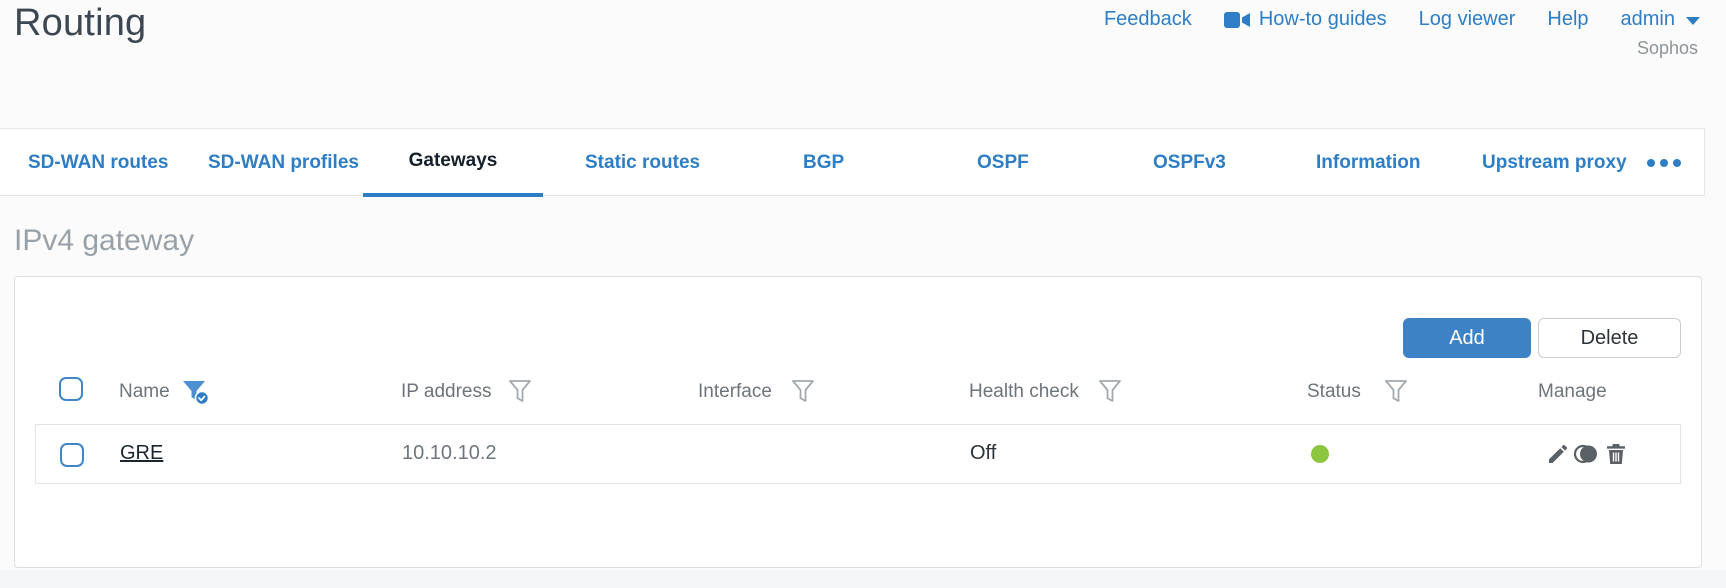 This screenshot has width=1726, height=588. I want to click on ip-address-cell: 10.10.10.2, so click(449, 453).